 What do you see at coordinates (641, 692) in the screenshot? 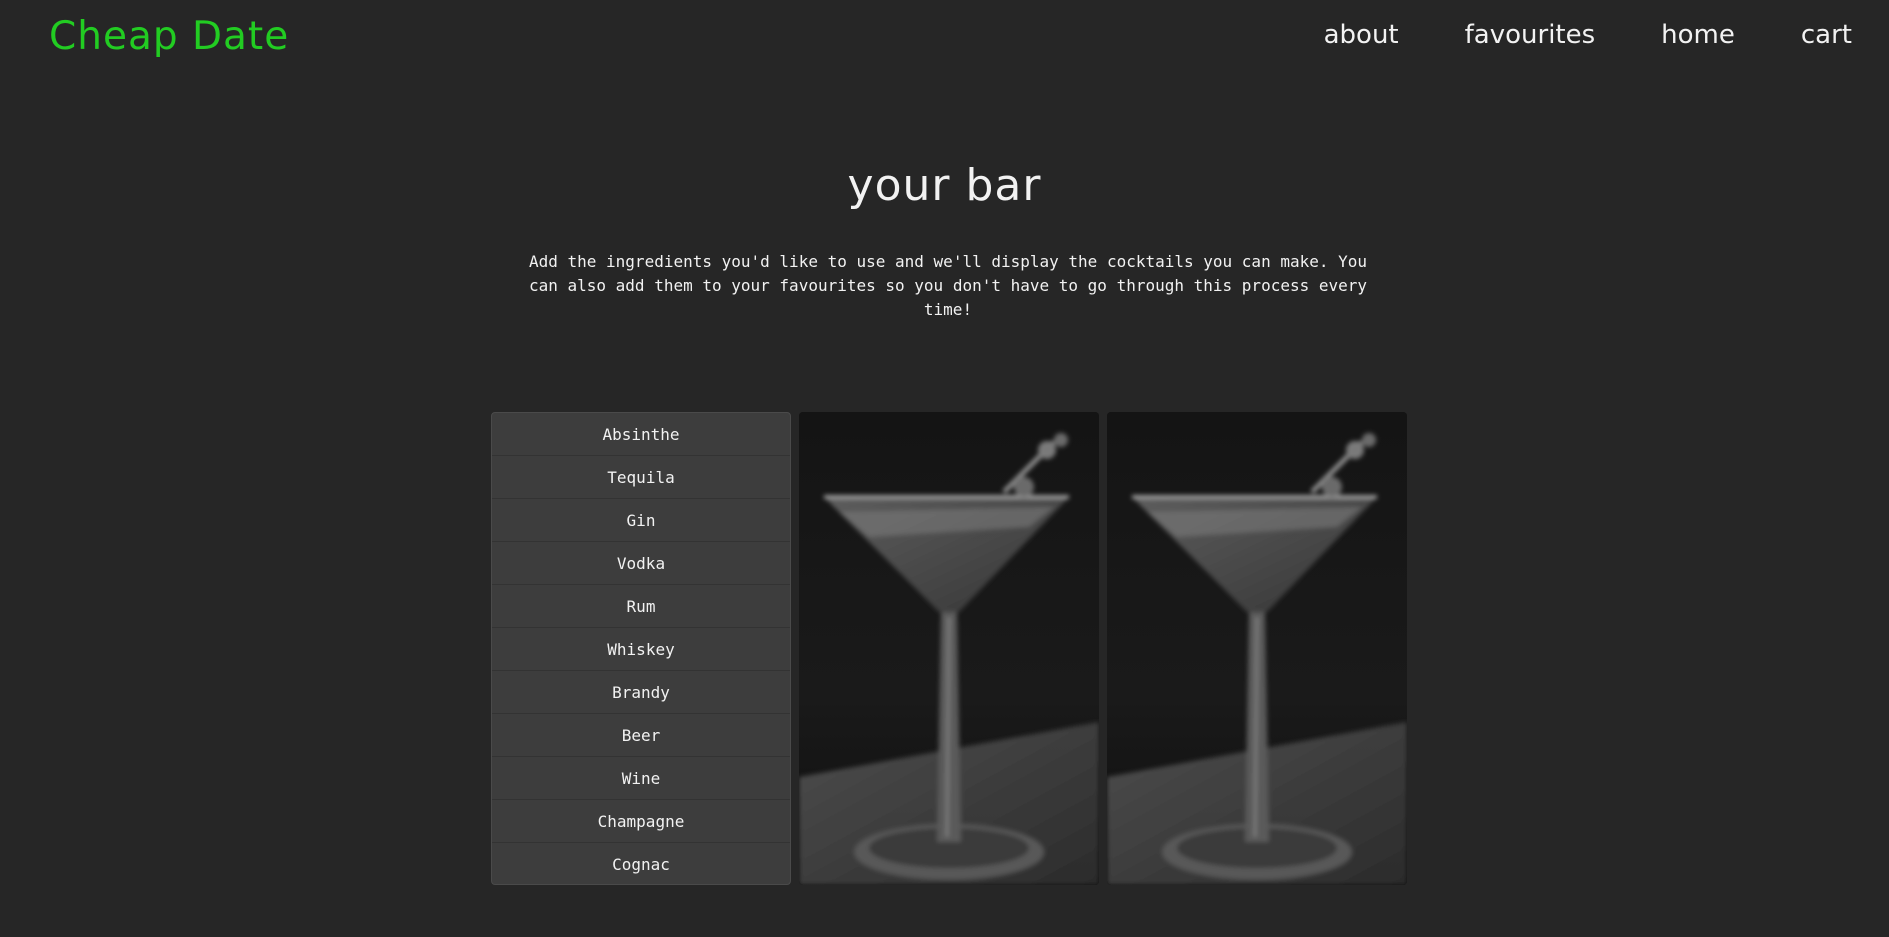
I see `ingredient-brandy: Brandy` at bounding box center [641, 692].